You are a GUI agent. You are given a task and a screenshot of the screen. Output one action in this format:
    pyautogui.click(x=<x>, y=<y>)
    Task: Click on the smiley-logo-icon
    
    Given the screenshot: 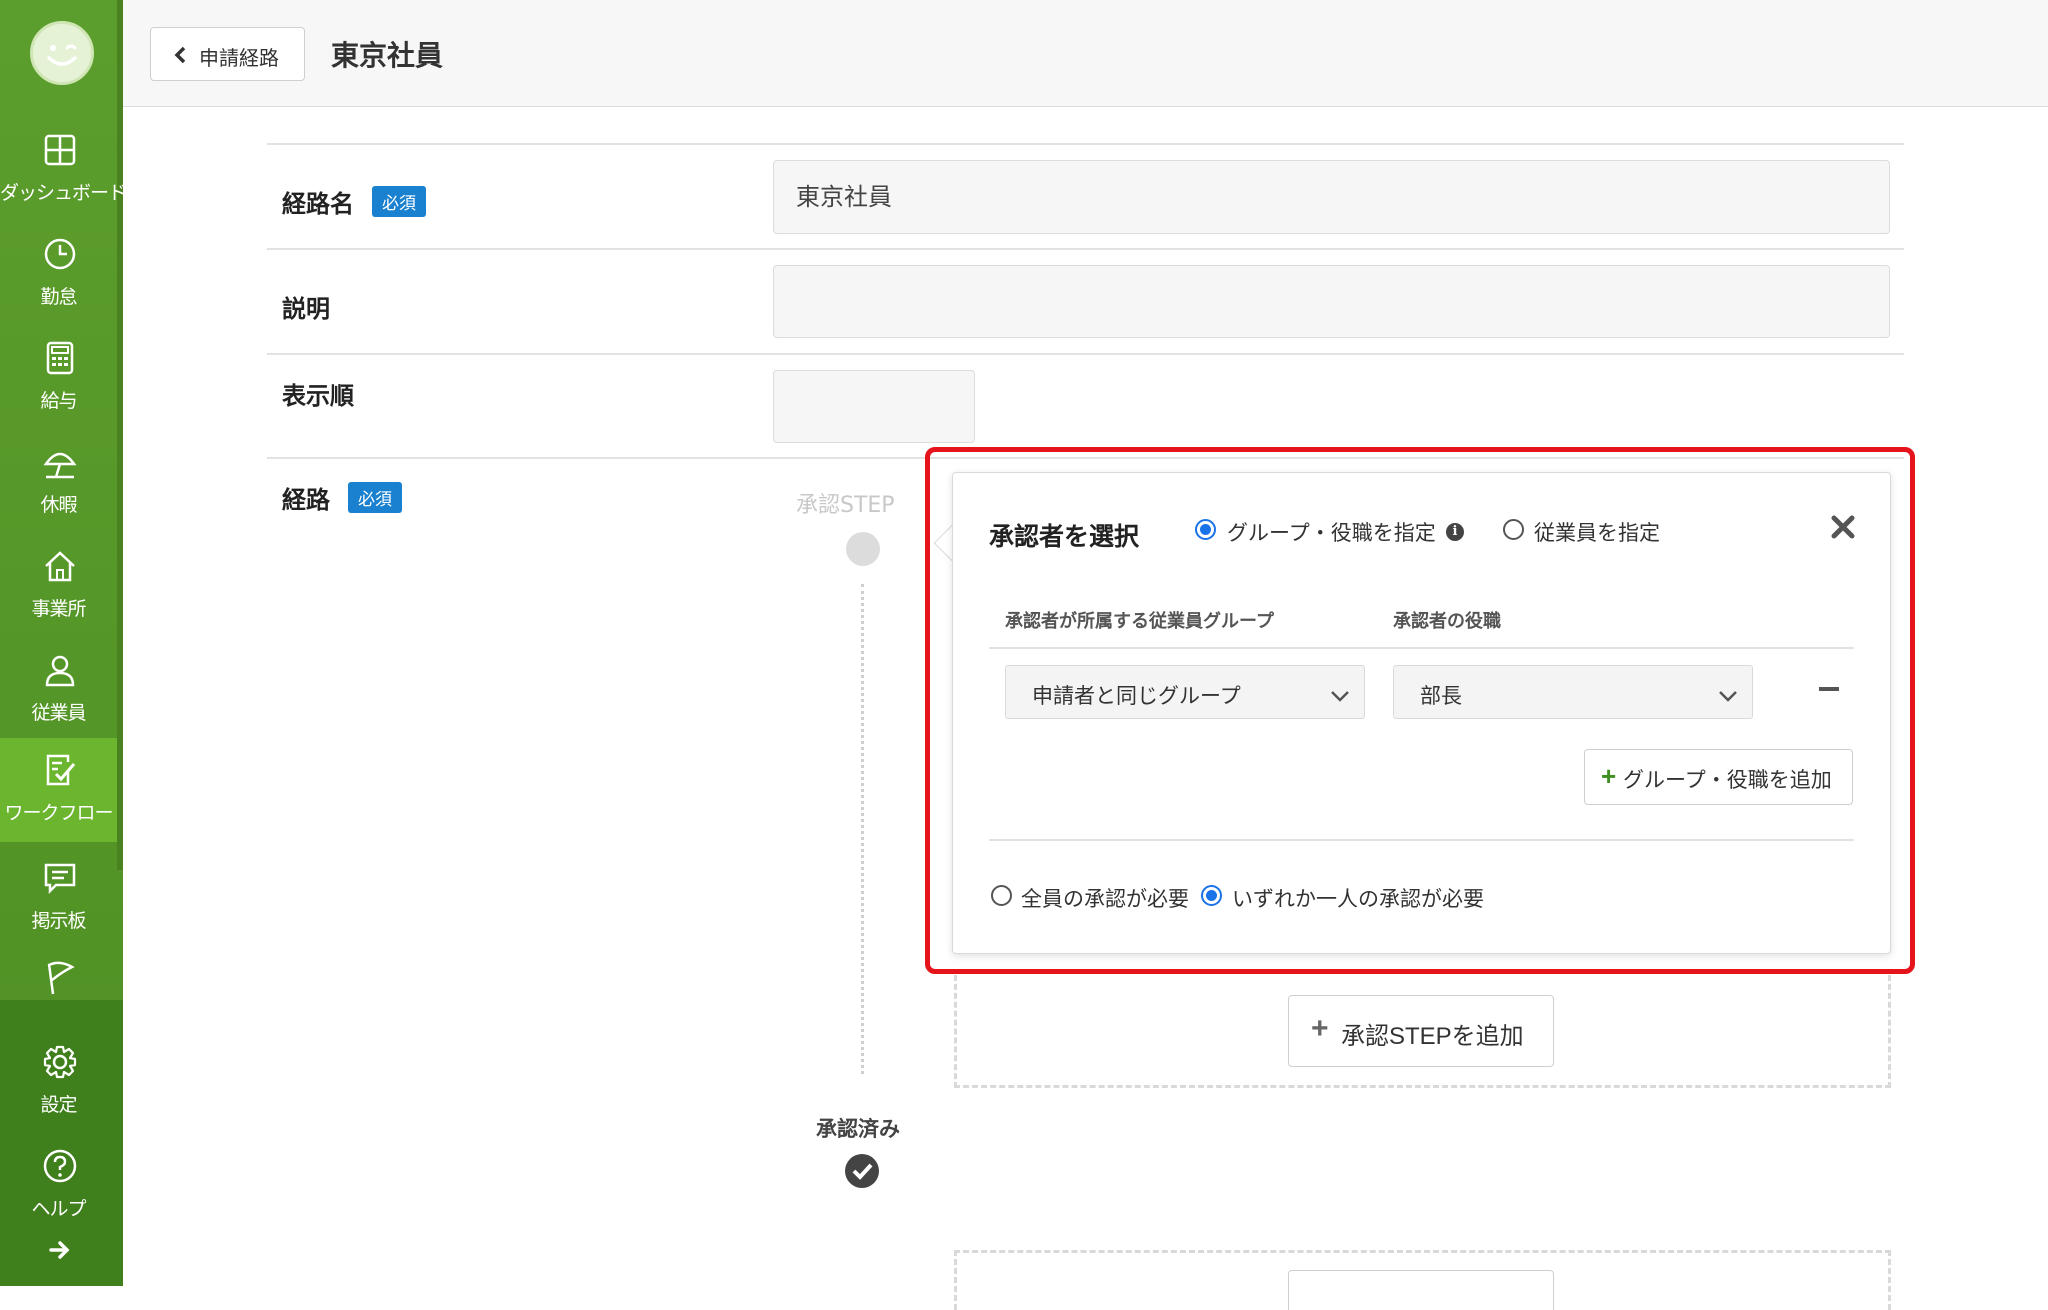 What is the action you would take?
    pyautogui.click(x=62, y=55)
    